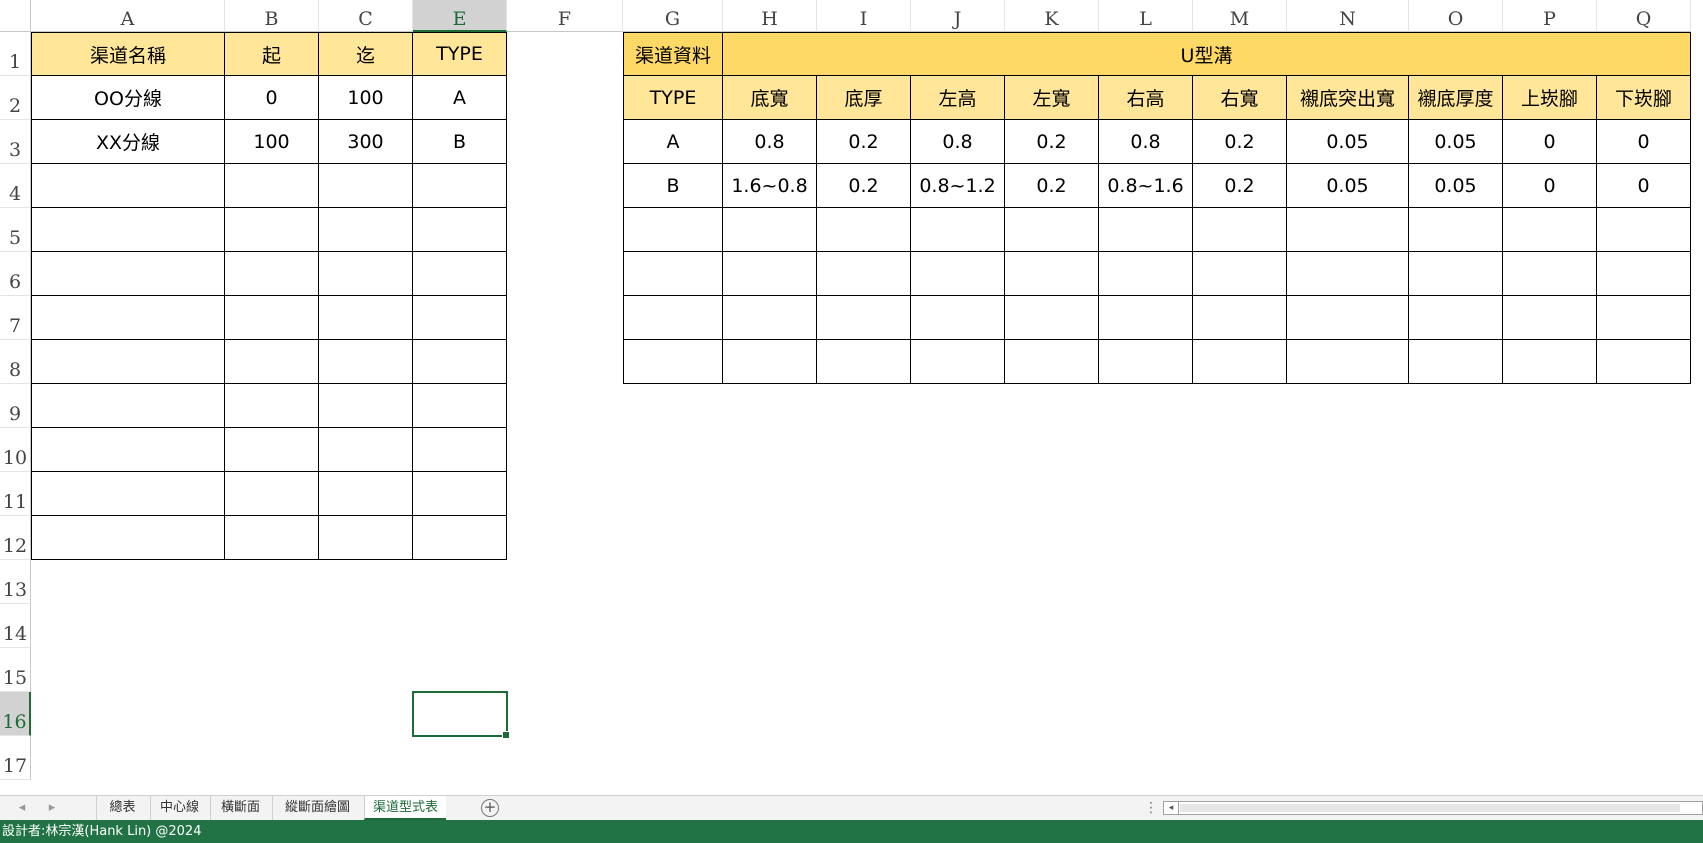 This screenshot has height=843, width=1703. I want to click on right-main-title-cell: U型溝, so click(1207, 54).